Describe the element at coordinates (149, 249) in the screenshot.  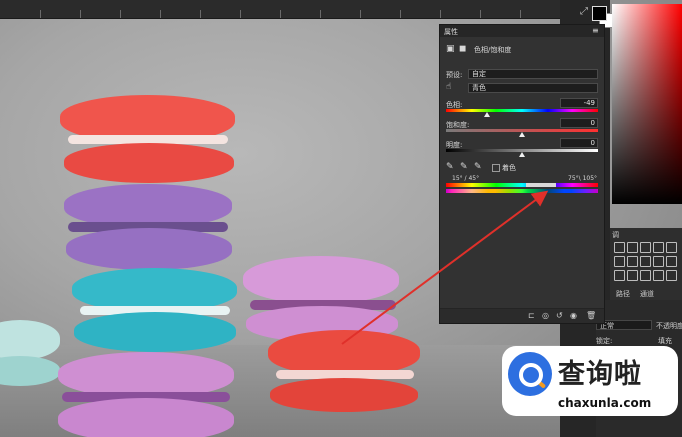
I see `macaron-purple-bottom` at that location.